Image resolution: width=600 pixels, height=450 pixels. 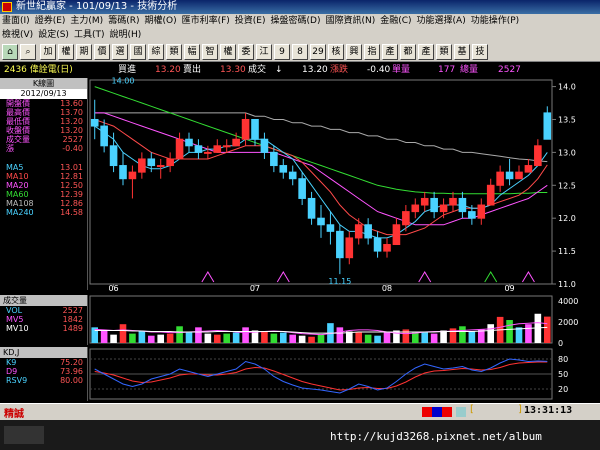 I want to click on toolbar-button: 期, so click(x=84, y=52).